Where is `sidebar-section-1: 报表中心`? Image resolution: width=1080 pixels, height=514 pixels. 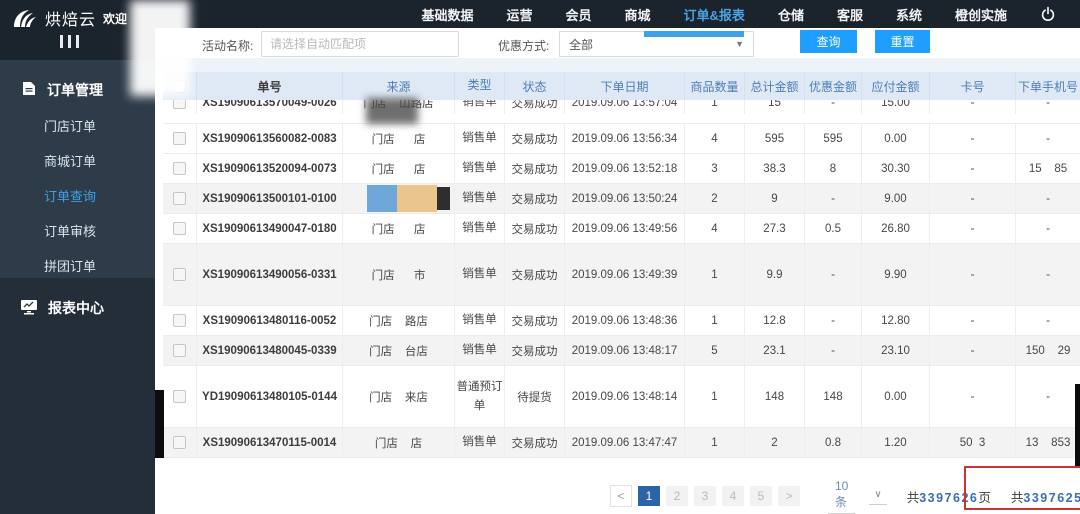 sidebar-section-1: 报表中心 is located at coordinates (77, 302).